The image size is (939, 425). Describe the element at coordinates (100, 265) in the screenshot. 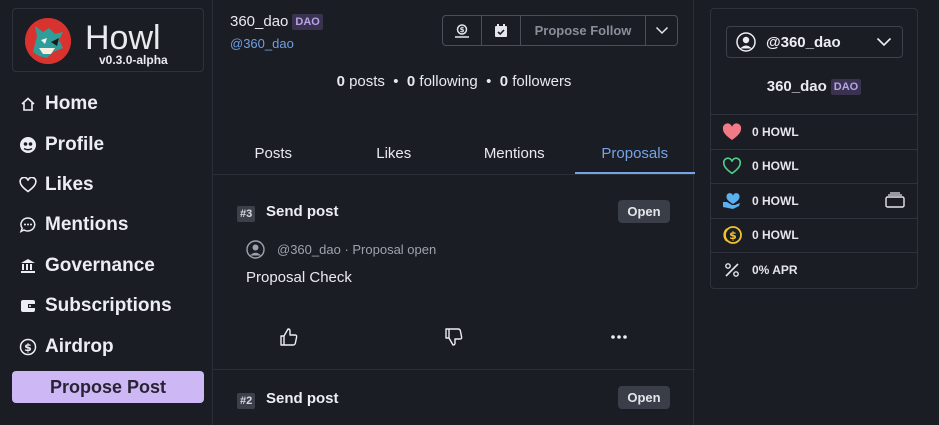

I see `nav-label: Governance` at that location.